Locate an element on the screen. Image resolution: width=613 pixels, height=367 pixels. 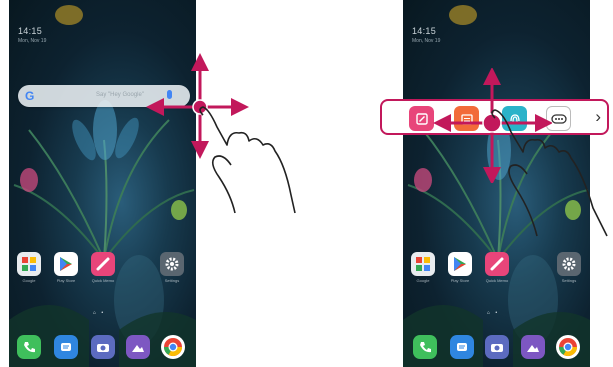
search-placeholder: Say "Hey Google" is located at coordinates (120, 95).